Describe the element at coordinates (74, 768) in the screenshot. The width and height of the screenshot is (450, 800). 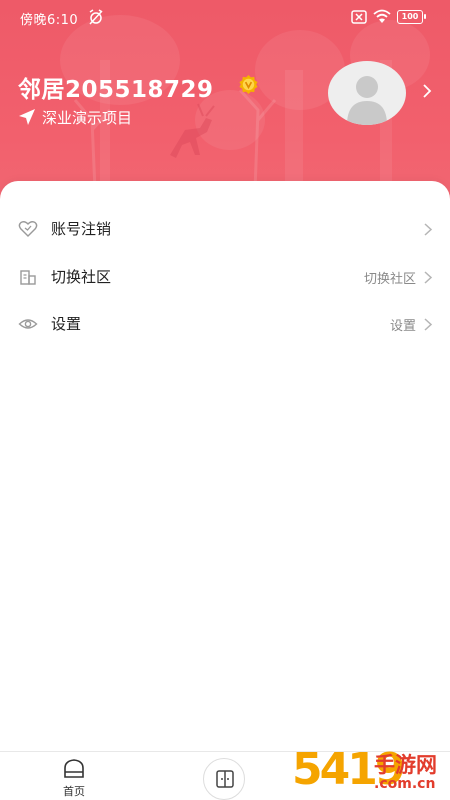
I see `home-icon` at that location.